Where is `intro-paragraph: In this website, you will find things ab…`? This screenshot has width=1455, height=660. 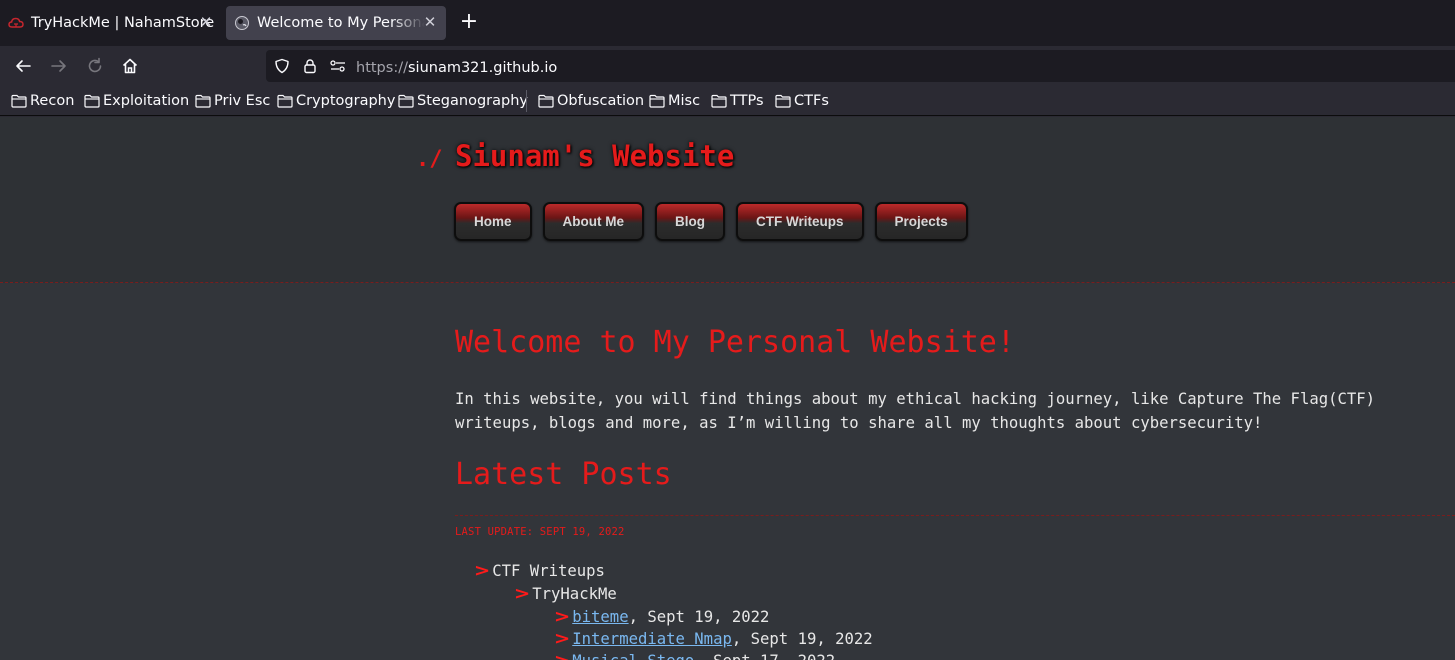 intro-paragraph: In this website, you will find things ab… is located at coordinates (915, 411).